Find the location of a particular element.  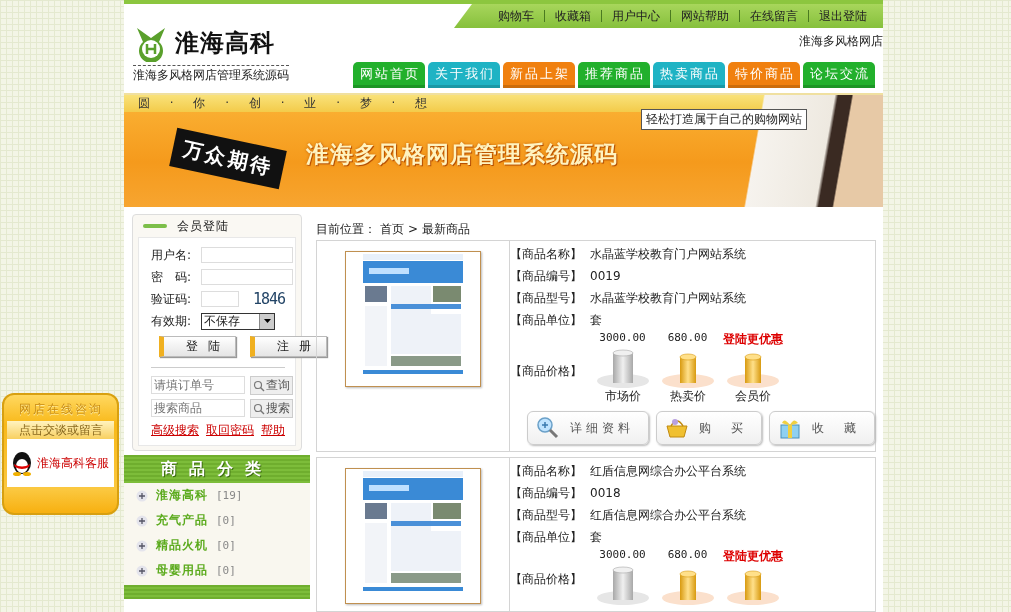

price-label: 会员价 is located at coordinates (752, 396).